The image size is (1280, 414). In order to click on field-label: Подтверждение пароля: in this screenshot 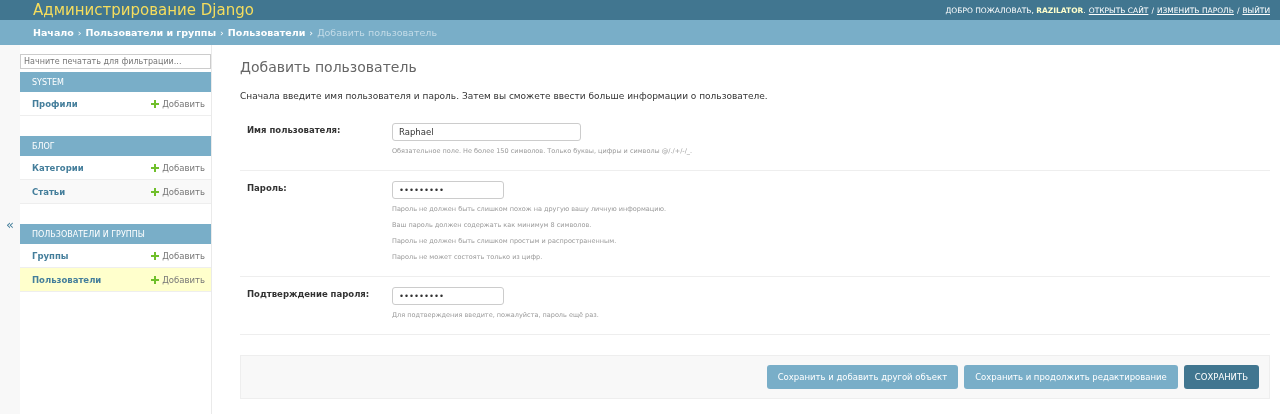, I will do `click(309, 294)`.